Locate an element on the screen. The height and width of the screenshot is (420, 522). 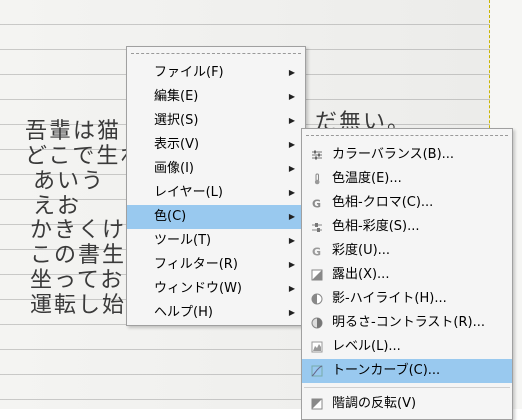
menu-item-label: ウィンドウ(W) is located at coordinates (198, 288).